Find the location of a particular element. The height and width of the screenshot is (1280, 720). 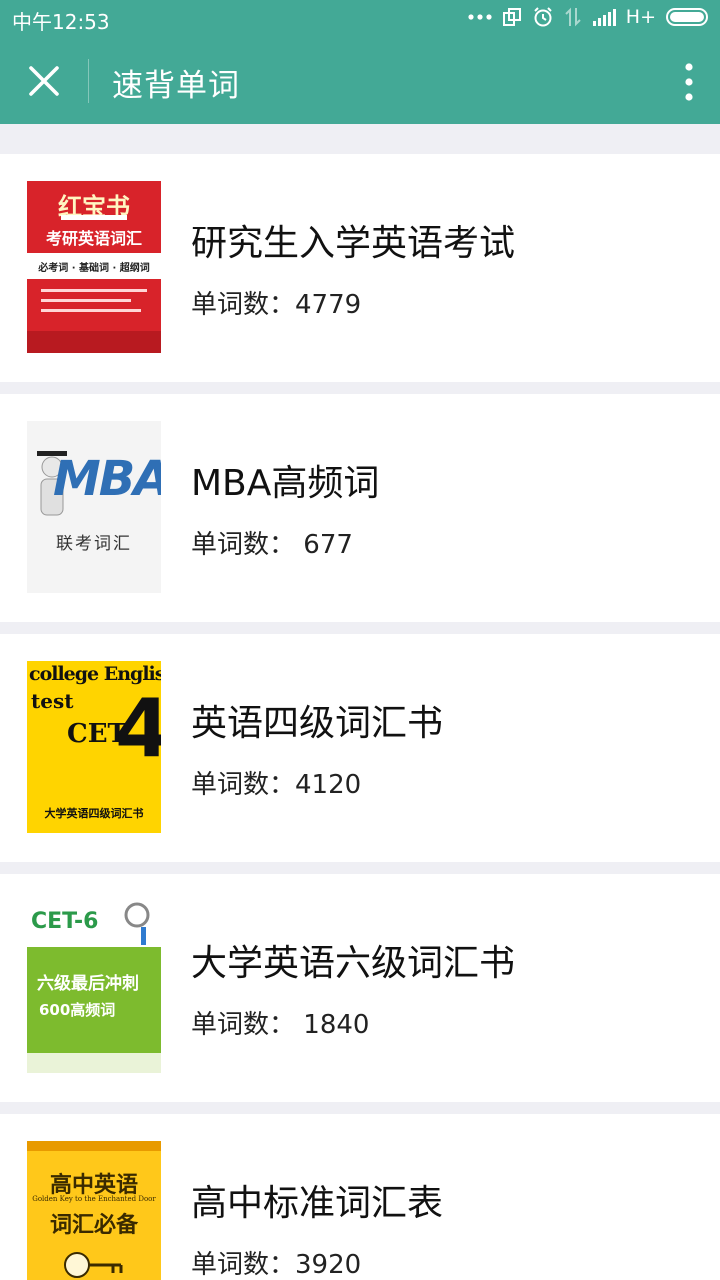

screen-rotate-icon is located at coordinates (511, 17).